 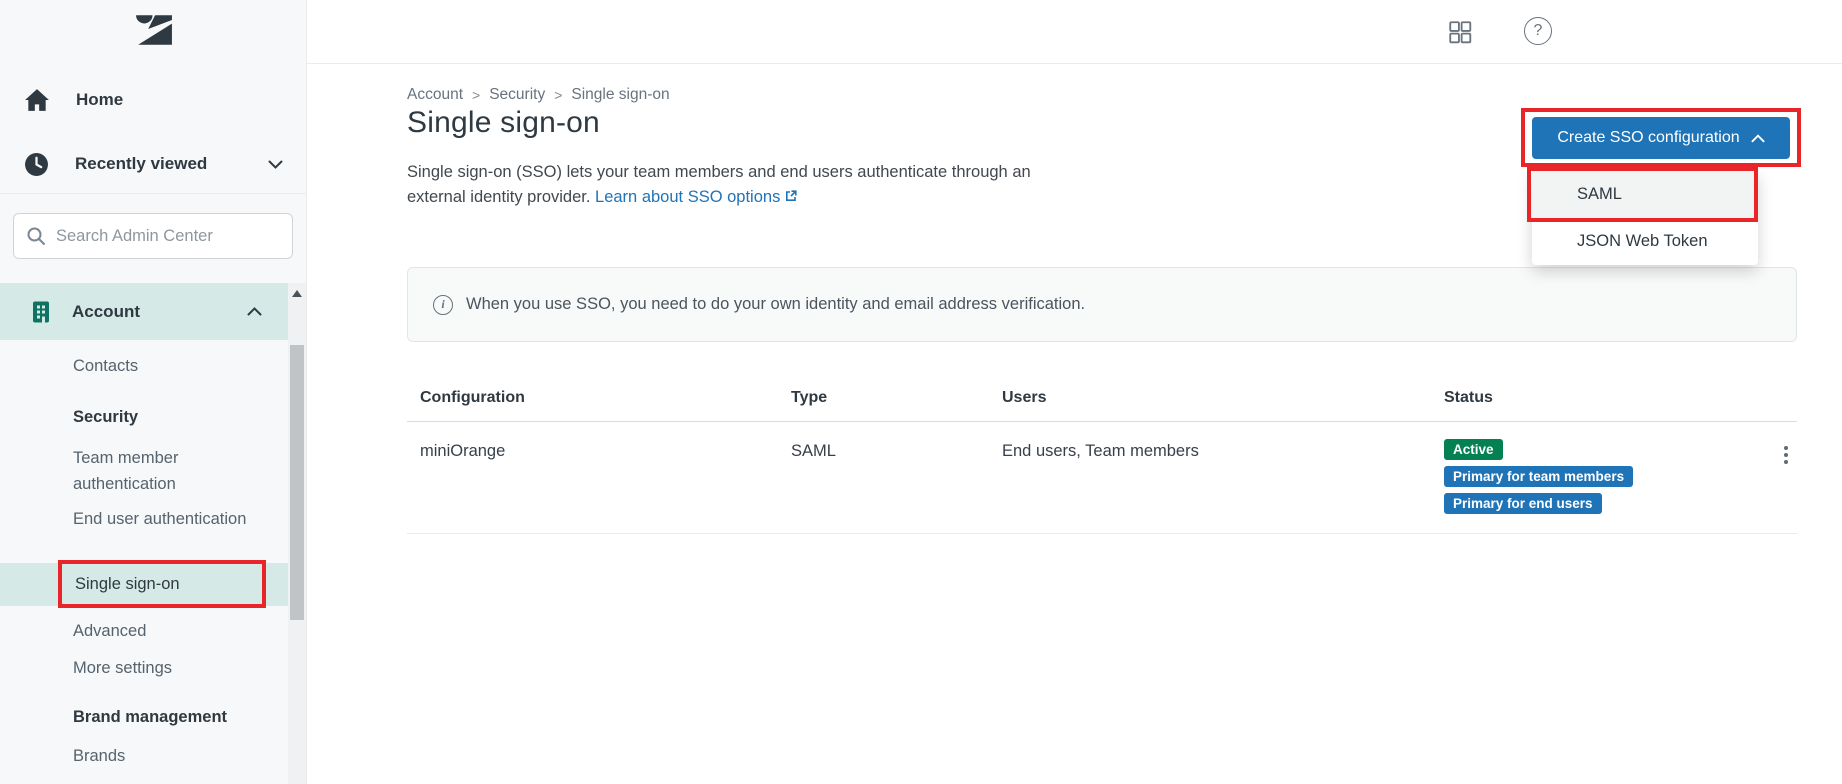 What do you see at coordinates (106, 311) in the screenshot?
I see `account-section-label: Account` at bounding box center [106, 311].